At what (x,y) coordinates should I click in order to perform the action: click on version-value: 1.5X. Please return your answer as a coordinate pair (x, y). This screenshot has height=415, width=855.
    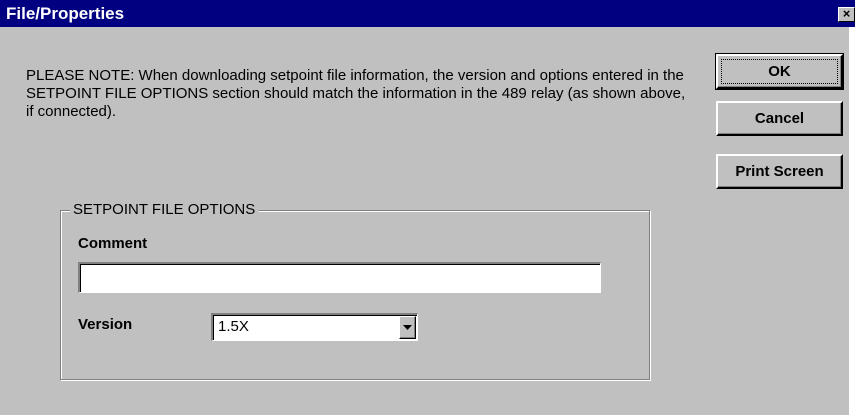
    Looking at the image, I should click on (233, 326).